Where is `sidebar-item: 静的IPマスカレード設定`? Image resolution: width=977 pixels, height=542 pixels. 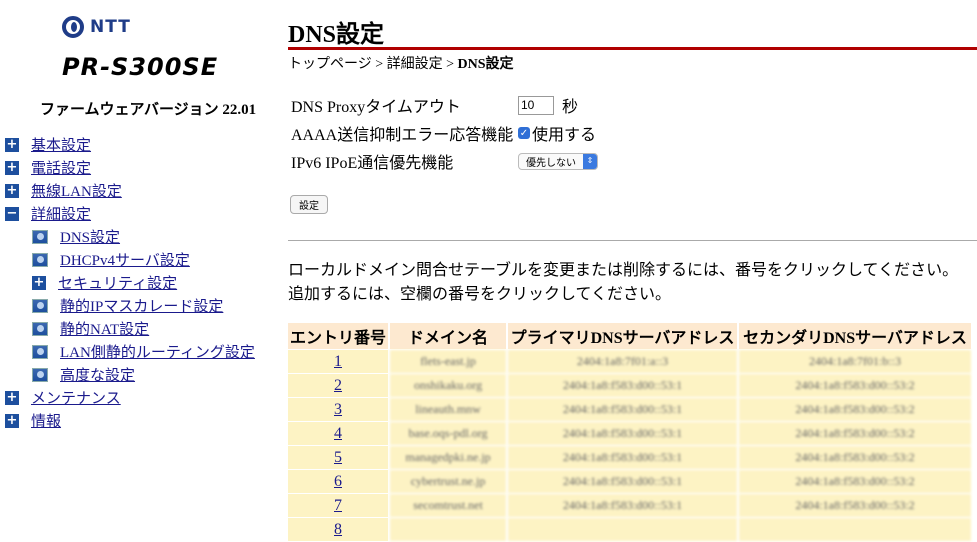
sidebar-item: 静的IPマスカレード設定 is located at coordinates (135, 305).